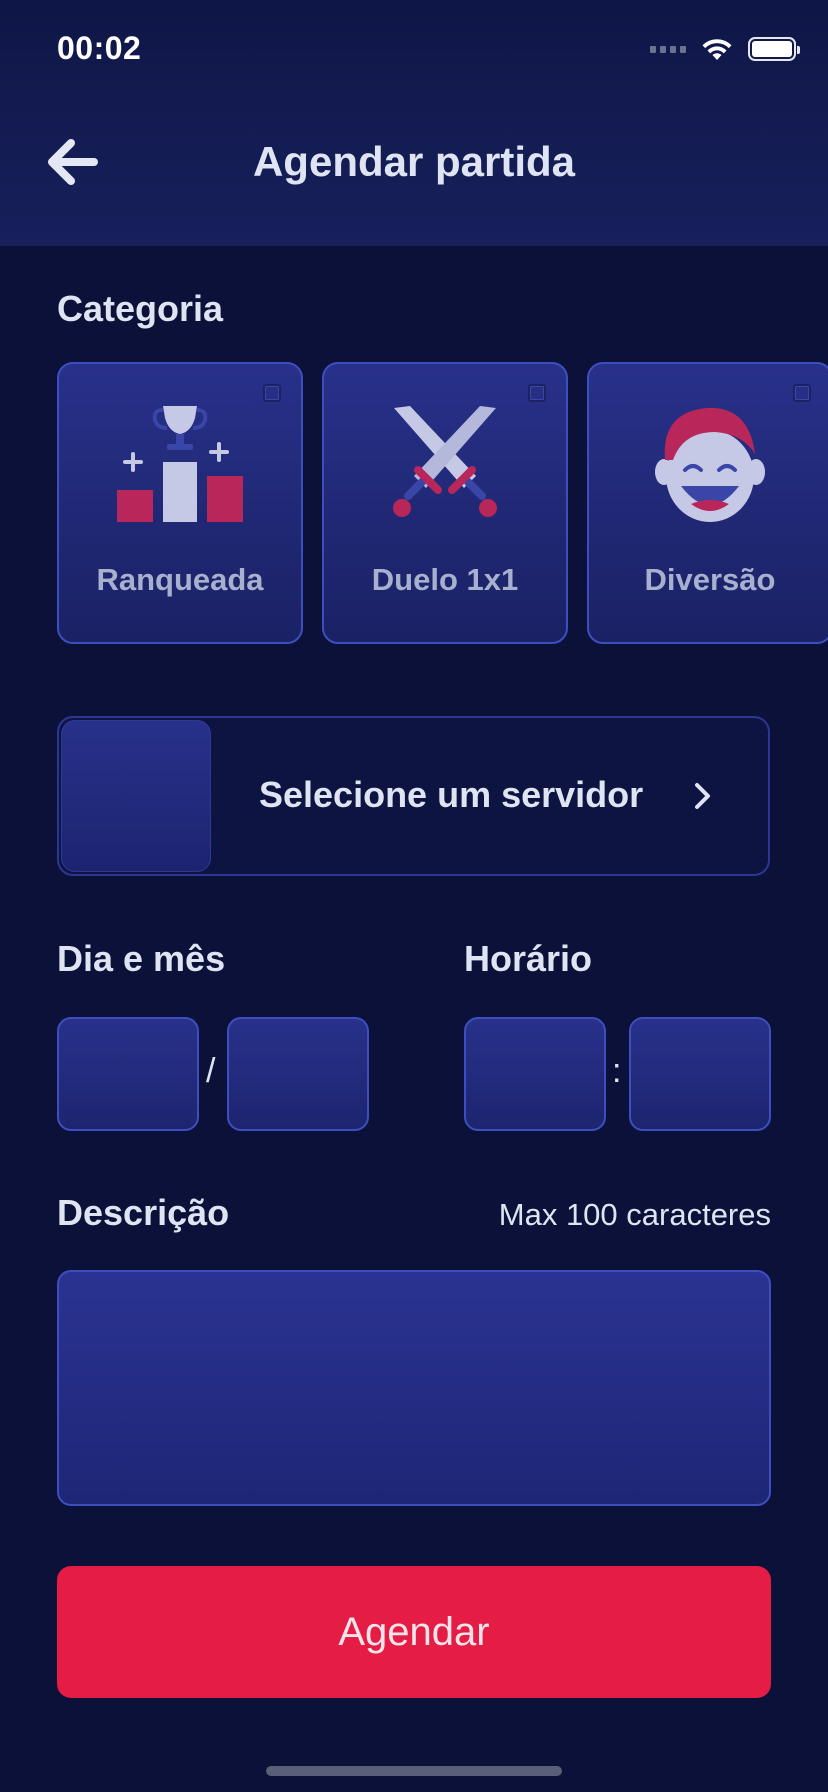 The height and width of the screenshot is (1792, 828). Describe the element at coordinates (710, 464) in the screenshot. I see `laughing-face-icon` at that location.